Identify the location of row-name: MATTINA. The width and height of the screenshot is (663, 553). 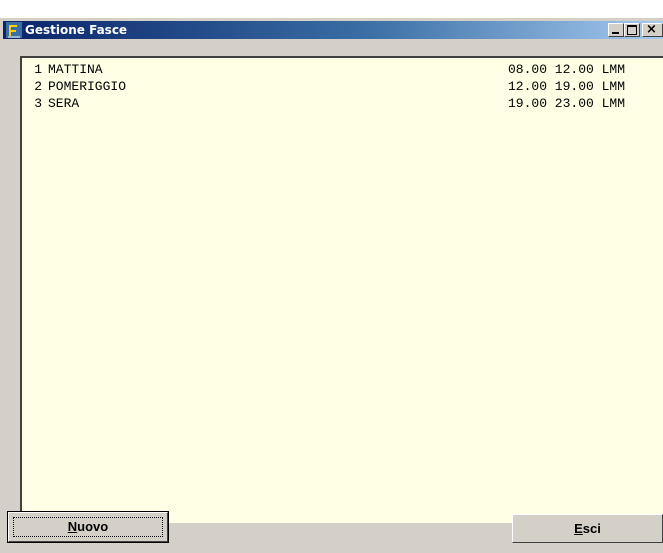
(75, 69).